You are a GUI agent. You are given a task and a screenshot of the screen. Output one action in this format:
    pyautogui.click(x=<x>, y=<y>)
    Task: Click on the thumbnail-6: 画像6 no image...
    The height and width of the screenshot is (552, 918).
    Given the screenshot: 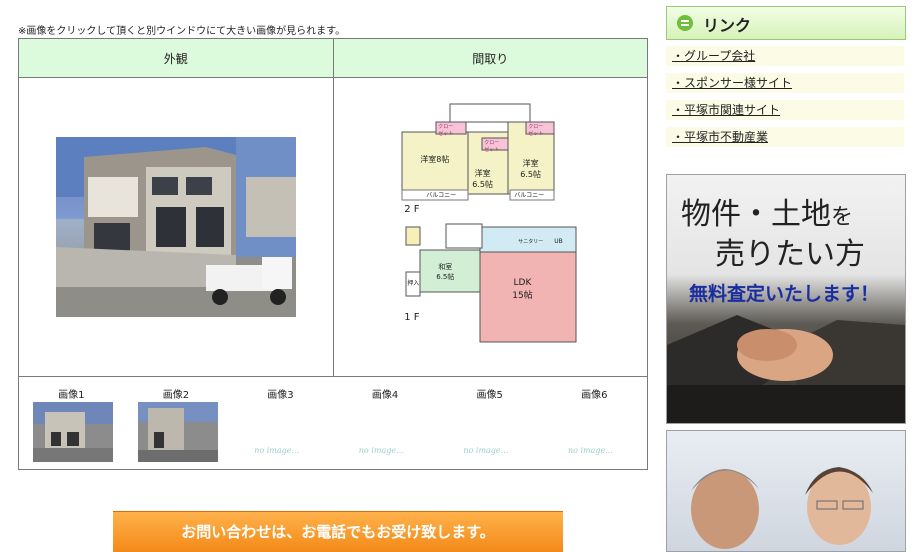 What is the action you would take?
    pyautogui.click(x=594, y=421)
    